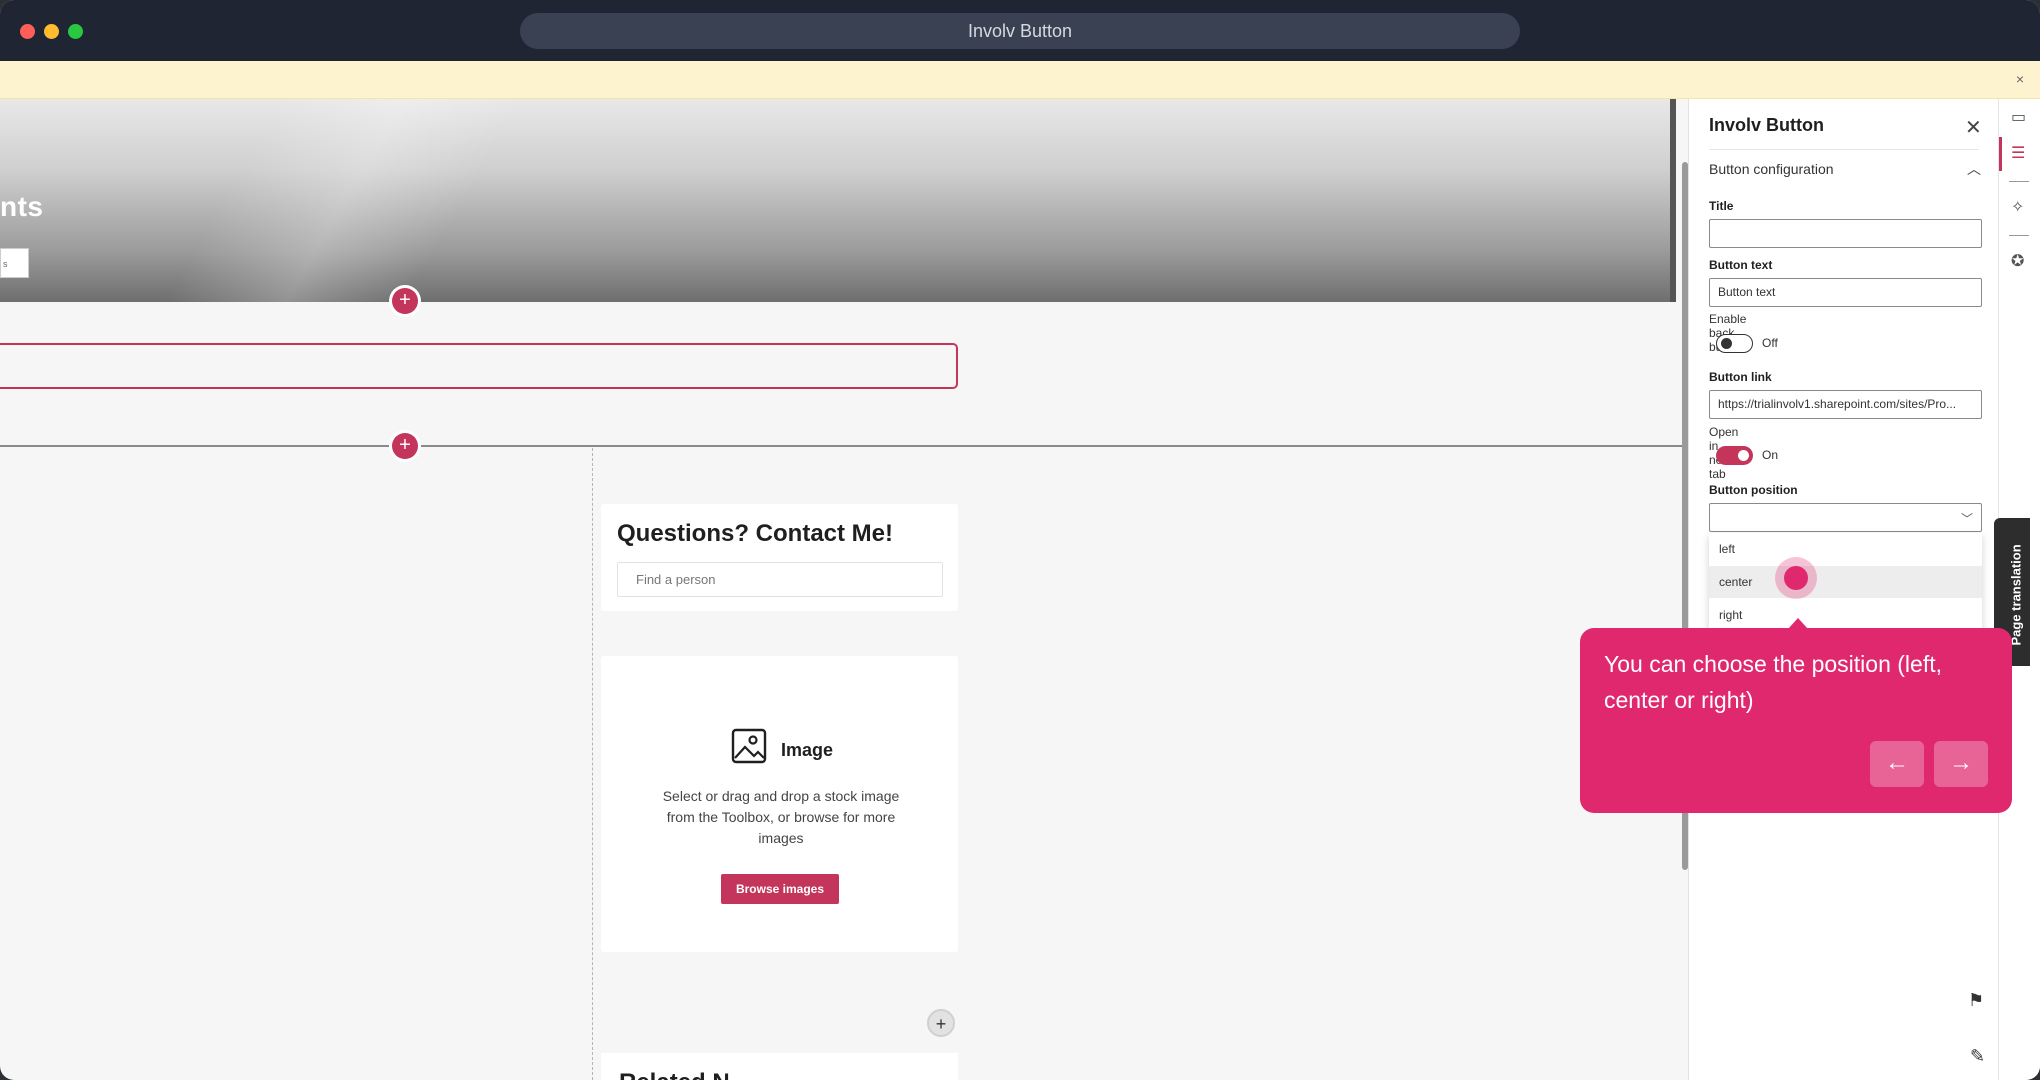  I want to click on chevron-down-icon: ﹀, so click(1966, 519).